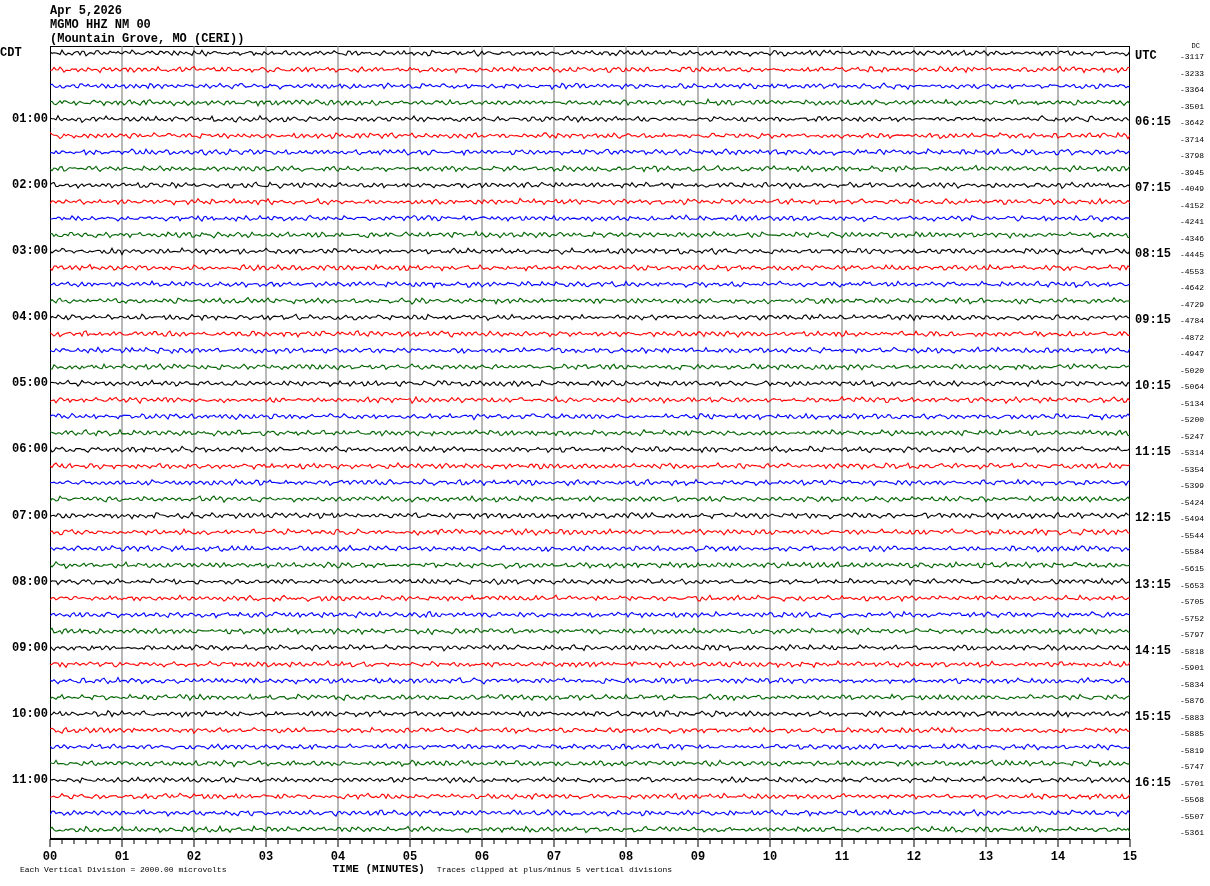 This screenshot has height=886, width=1210. Describe the element at coordinates (1192, 635) in the screenshot. I see `dc-offset-value: -5797` at that location.